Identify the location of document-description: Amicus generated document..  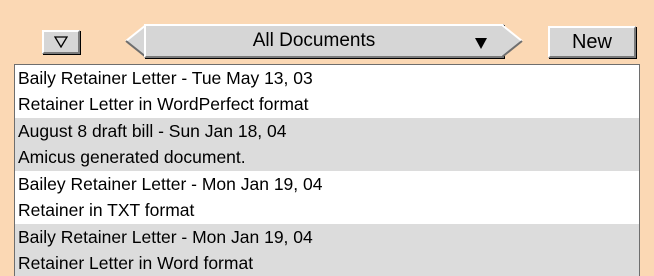
(132, 157).